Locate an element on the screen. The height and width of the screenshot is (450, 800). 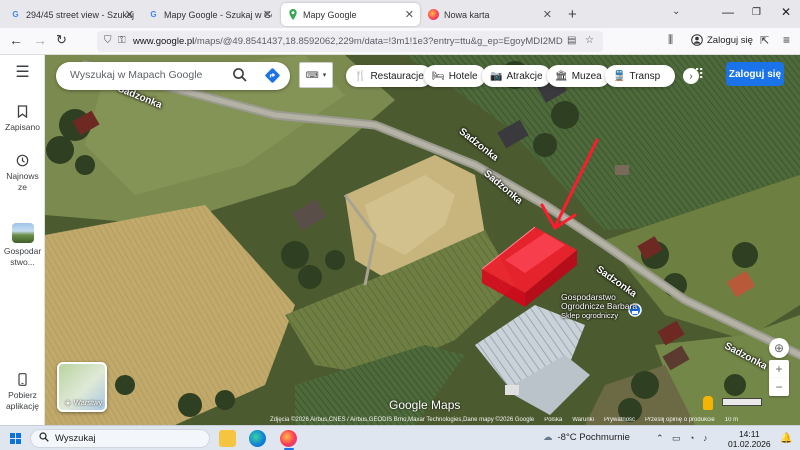
crosshair-icon: ⊕ is located at coordinates (779, 348).